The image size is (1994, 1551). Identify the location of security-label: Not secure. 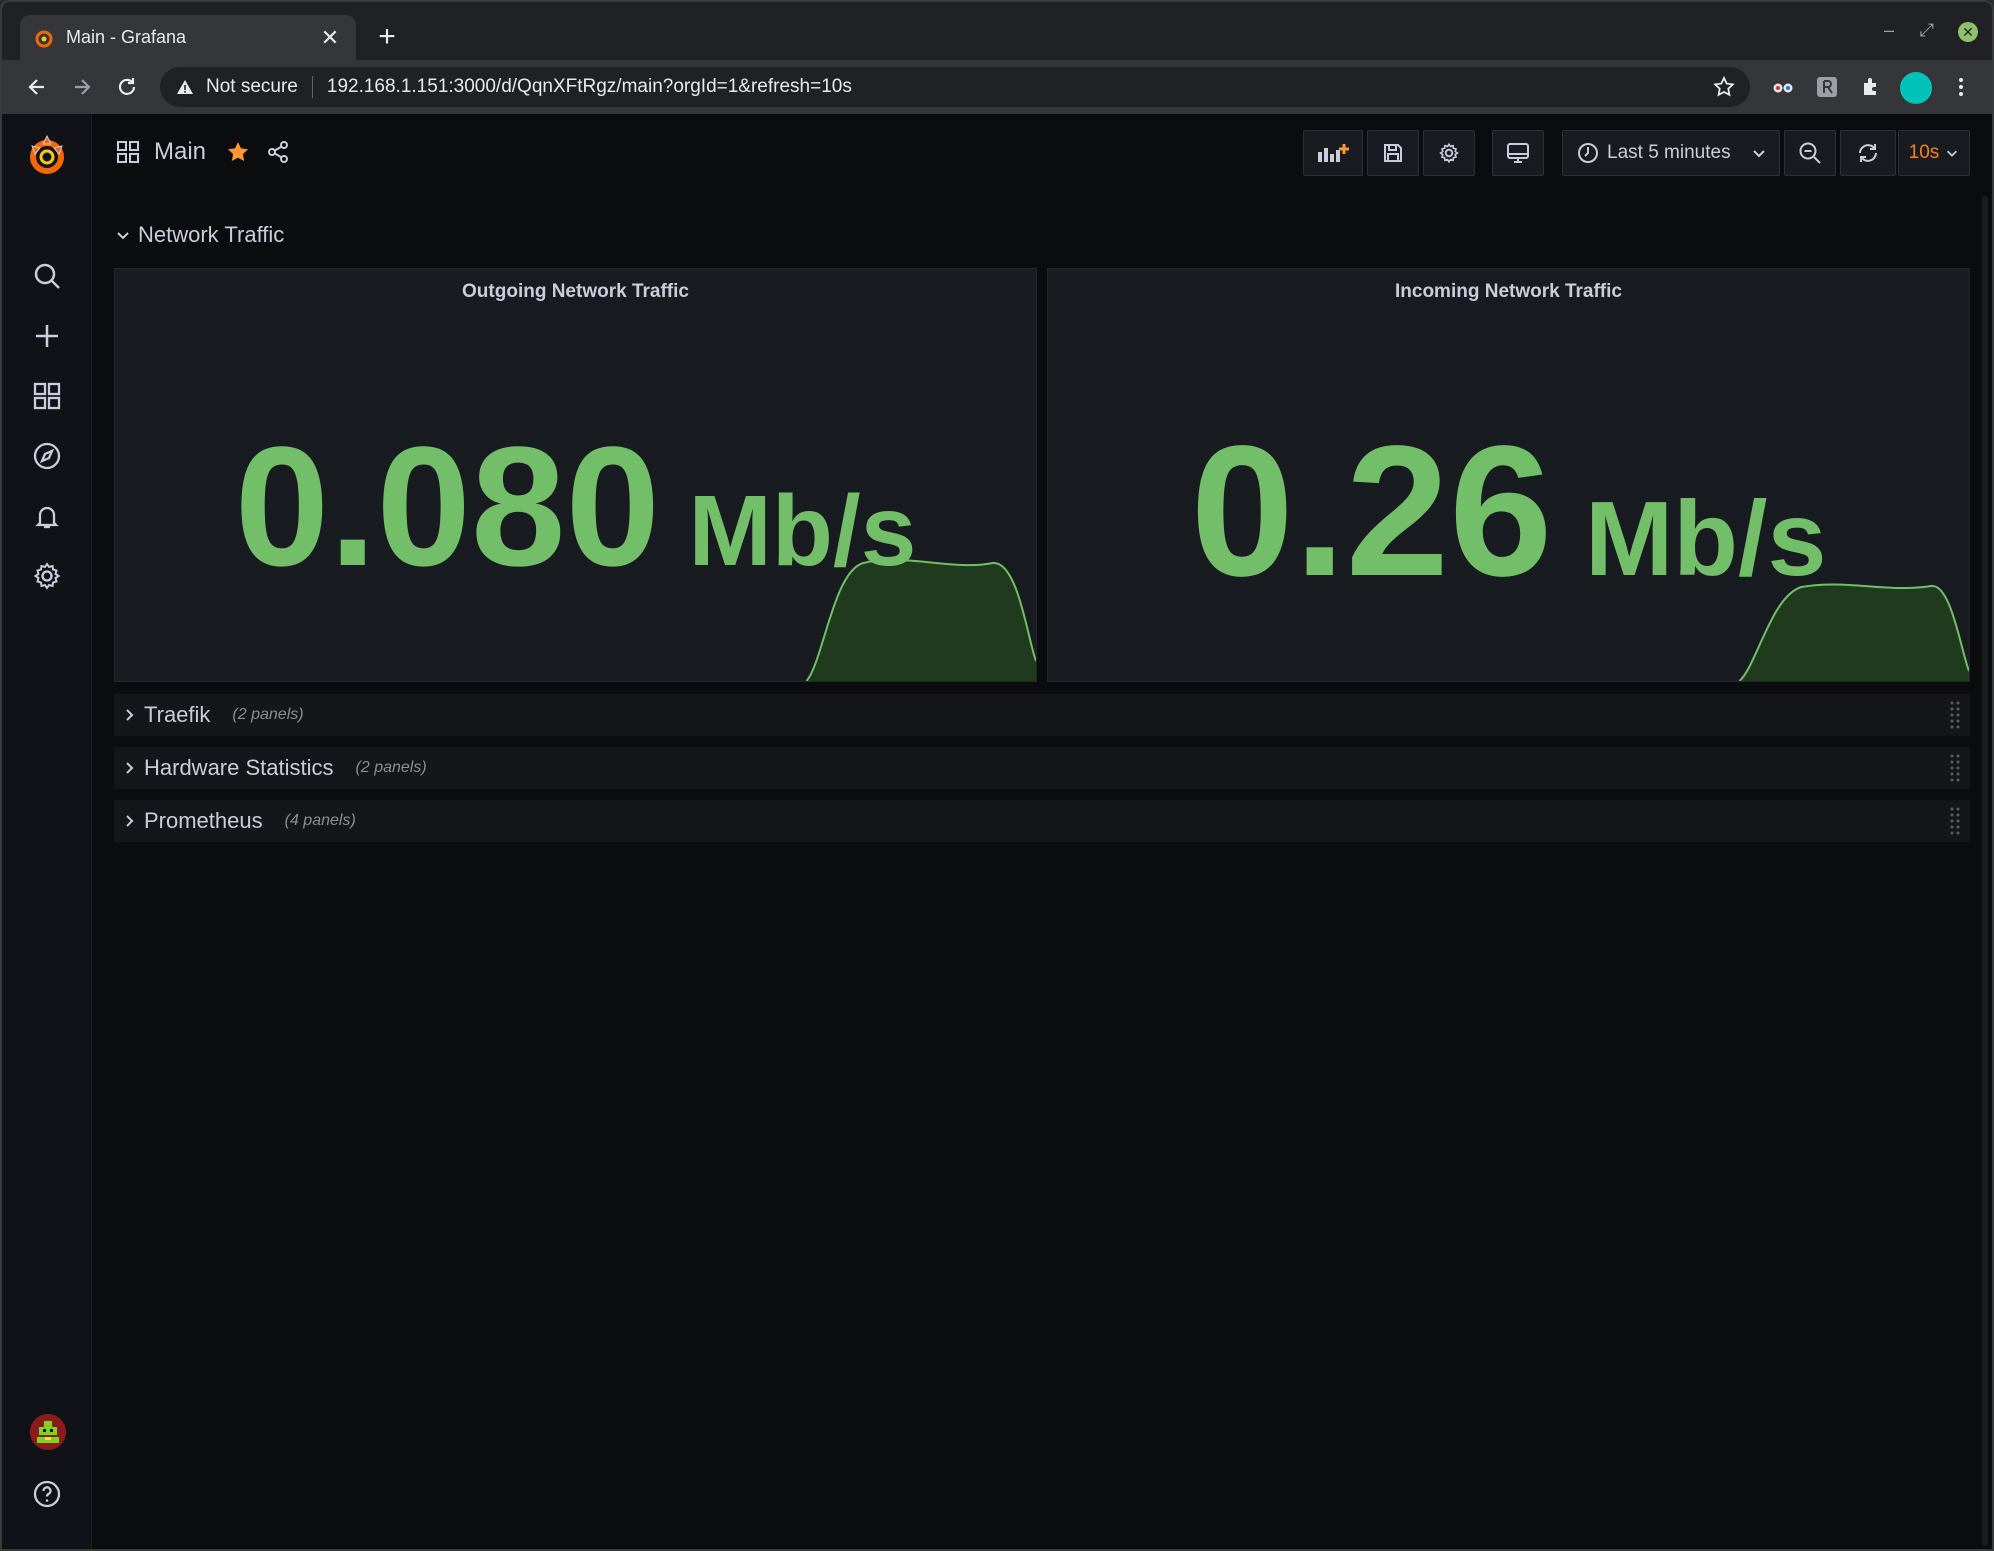
(252, 87).